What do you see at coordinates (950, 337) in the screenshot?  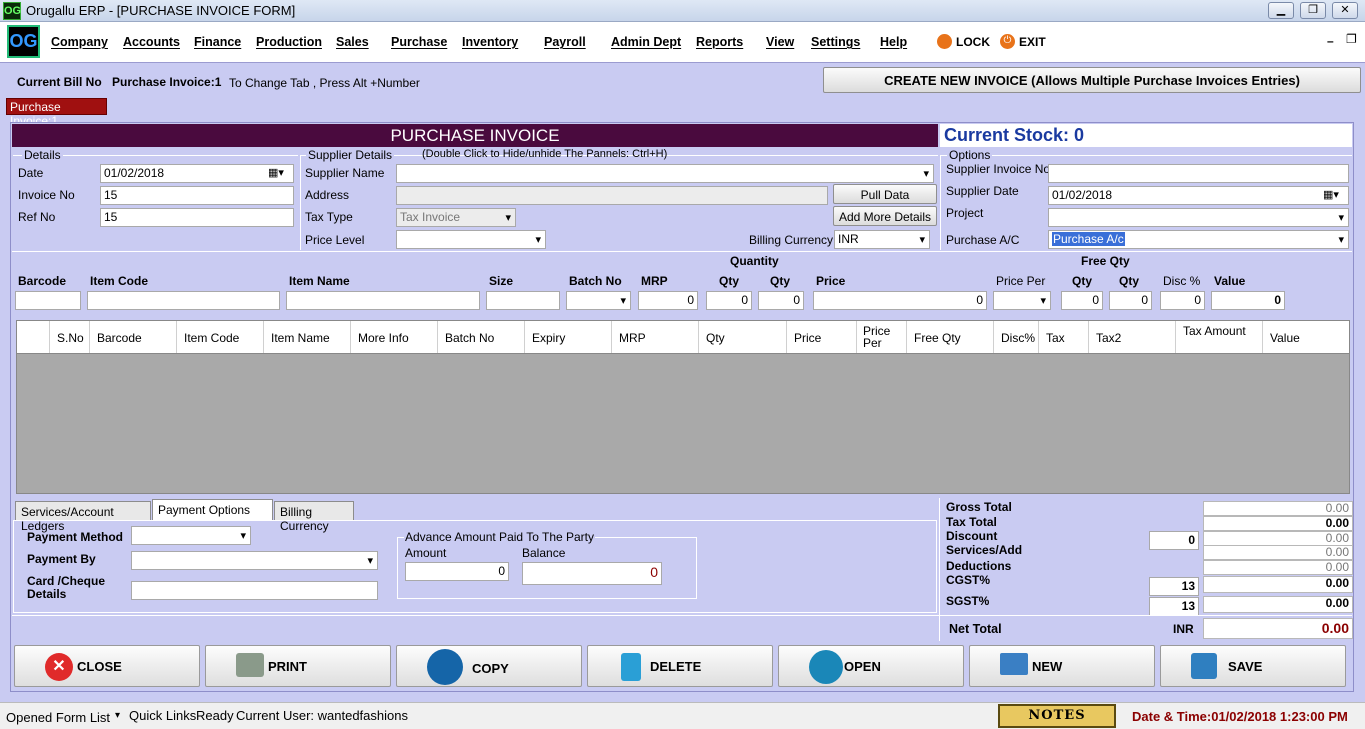 I see `col-free-qty: Free Qty` at bounding box center [950, 337].